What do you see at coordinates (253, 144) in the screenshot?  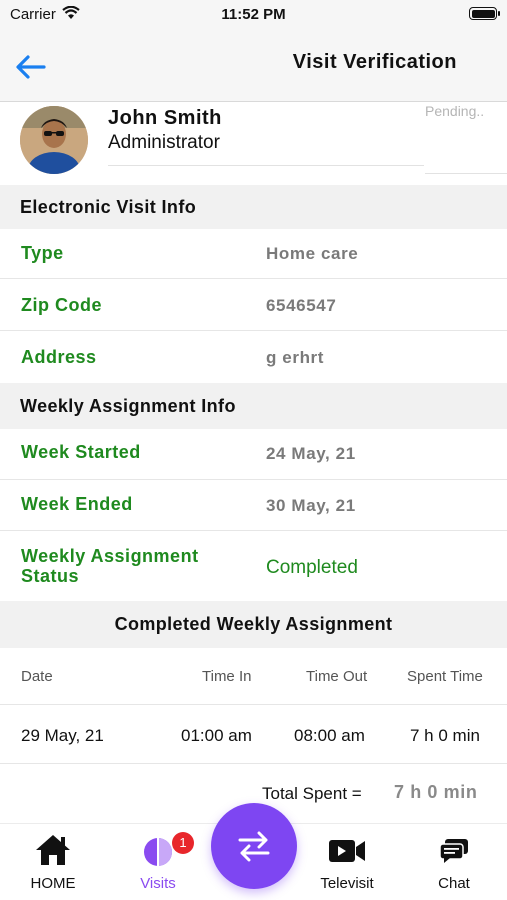 I see `profile-card: John Smith Administrator Pending..` at bounding box center [253, 144].